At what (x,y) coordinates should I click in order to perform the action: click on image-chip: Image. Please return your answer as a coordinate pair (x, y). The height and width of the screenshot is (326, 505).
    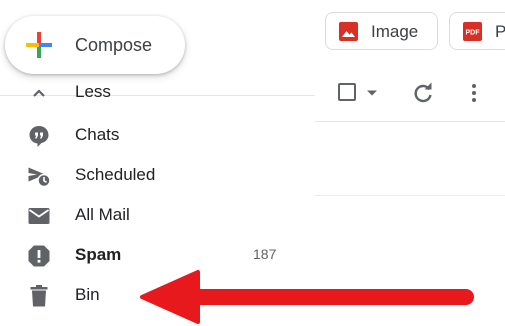
    Looking at the image, I should click on (381, 31).